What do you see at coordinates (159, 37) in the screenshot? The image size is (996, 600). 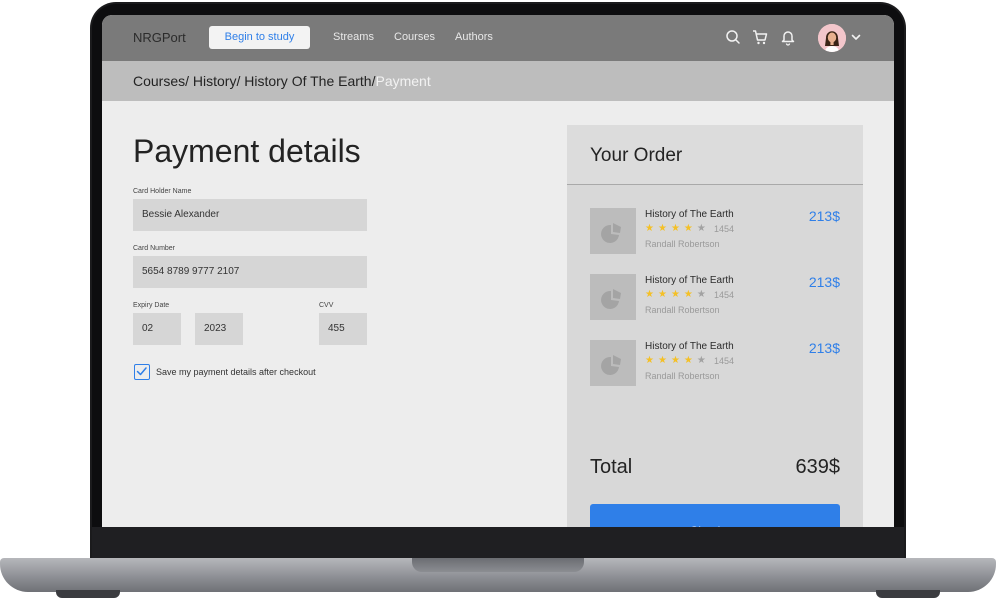 I see `logo: NRGPort` at bounding box center [159, 37].